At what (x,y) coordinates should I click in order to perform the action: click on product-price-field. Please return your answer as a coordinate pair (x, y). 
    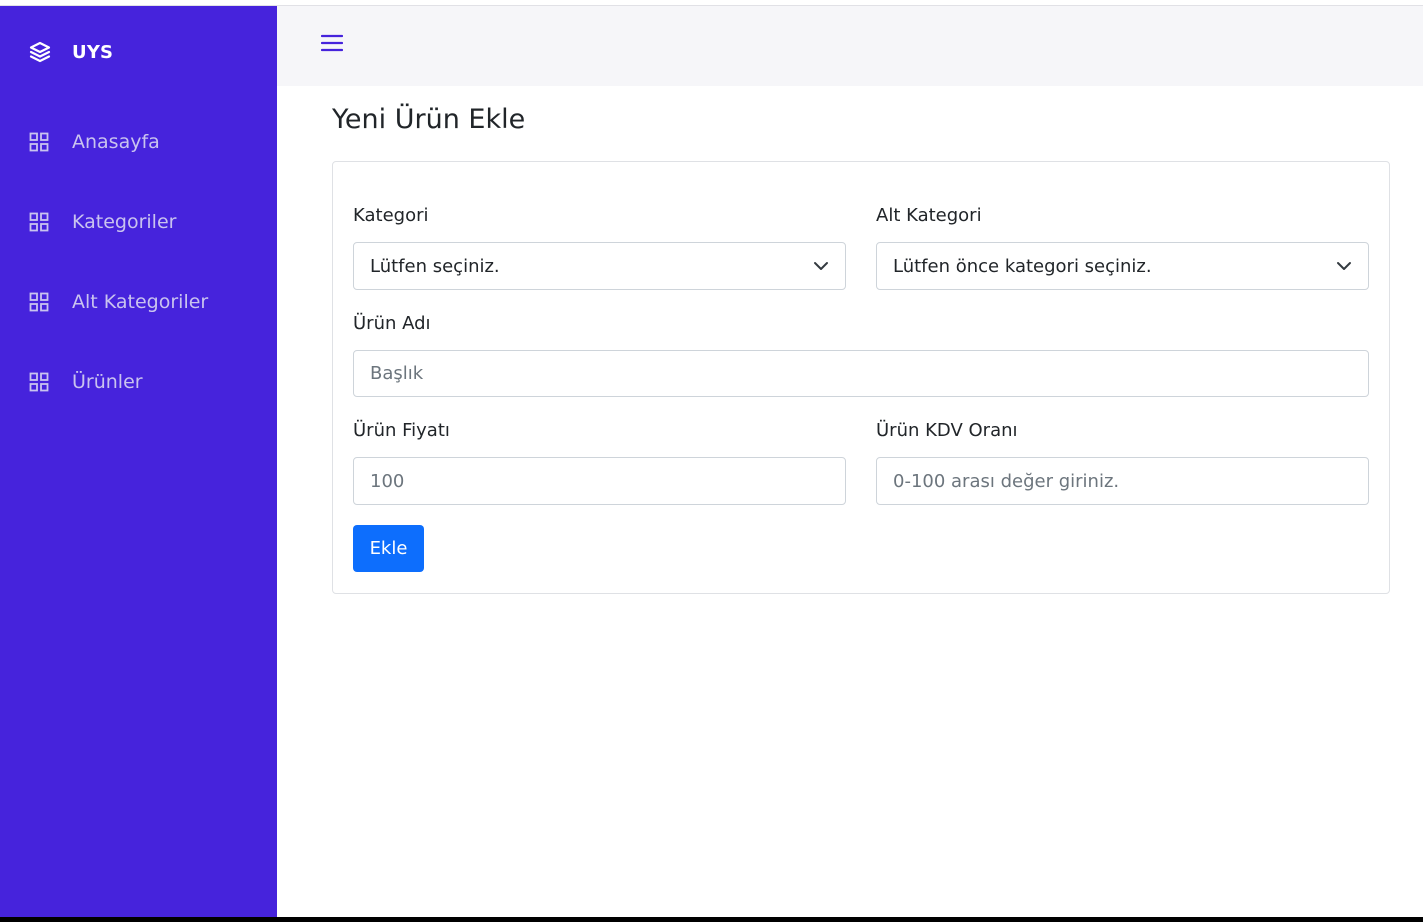
    Looking at the image, I should click on (599, 481).